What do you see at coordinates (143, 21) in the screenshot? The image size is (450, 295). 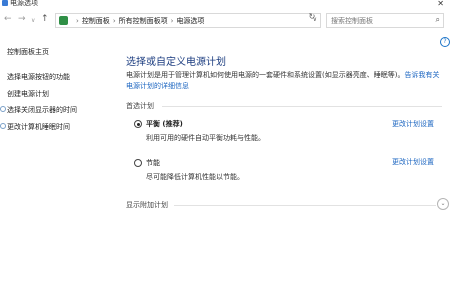 I see `breadcrumb-all-items: 所有控制面板项` at bounding box center [143, 21].